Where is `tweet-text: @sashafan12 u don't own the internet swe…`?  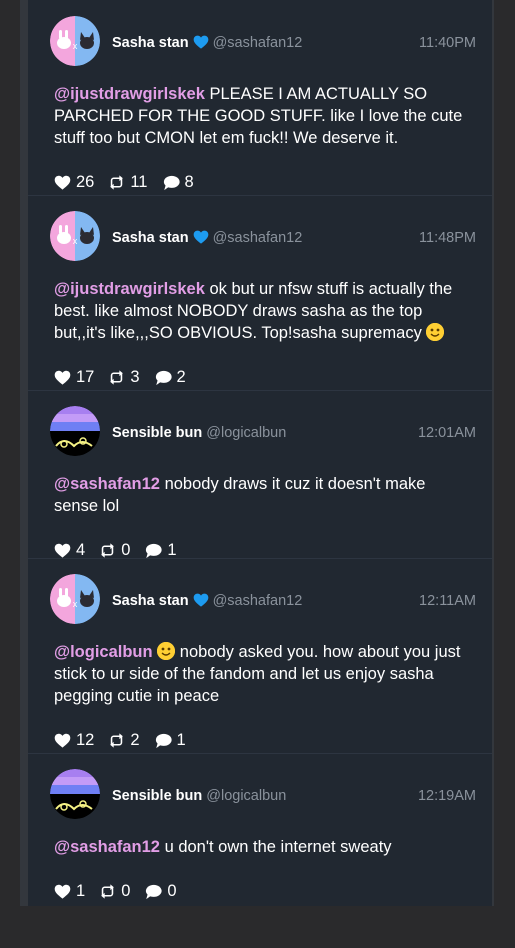 tweet-text: @sashafan12 u don't own the internet swe… is located at coordinates (264, 847).